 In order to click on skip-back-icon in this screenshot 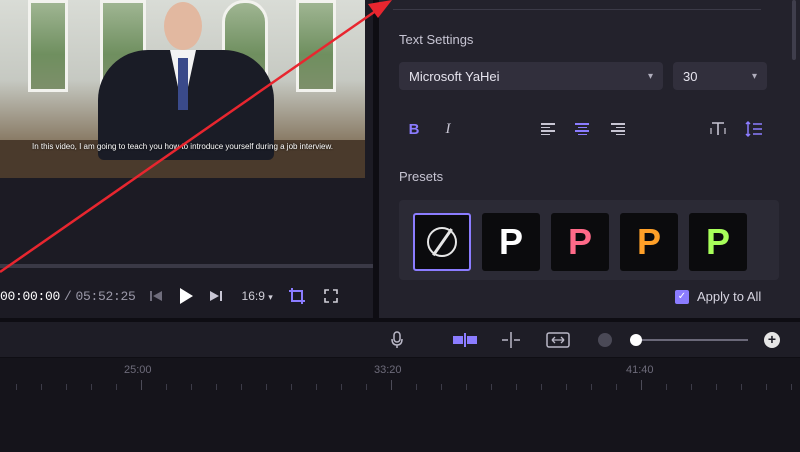, I will do `click(156, 296)`.